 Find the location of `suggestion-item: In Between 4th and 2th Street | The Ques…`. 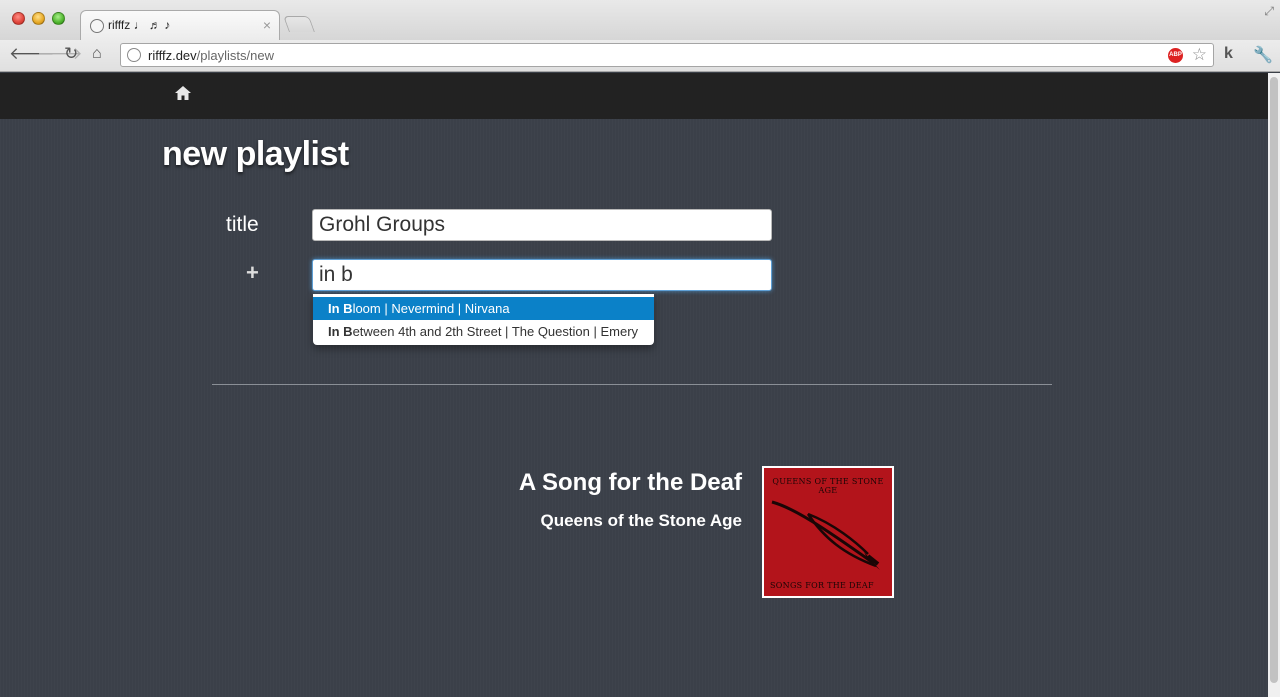

suggestion-item: In Between 4th and 2th Street | The Ques… is located at coordinates (483, 331).